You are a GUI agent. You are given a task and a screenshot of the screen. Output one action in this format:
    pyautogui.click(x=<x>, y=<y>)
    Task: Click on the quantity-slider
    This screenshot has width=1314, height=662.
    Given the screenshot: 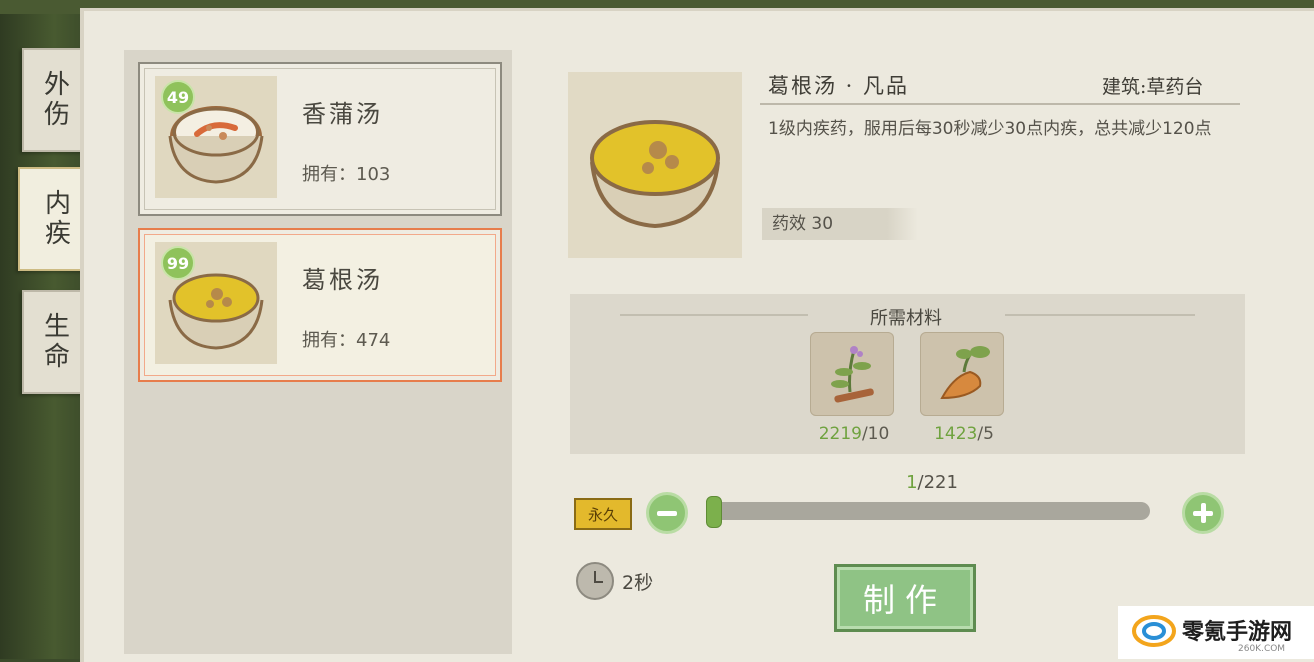 What is the action you would take?
    pyautogui.click(x=928, y=512)
    